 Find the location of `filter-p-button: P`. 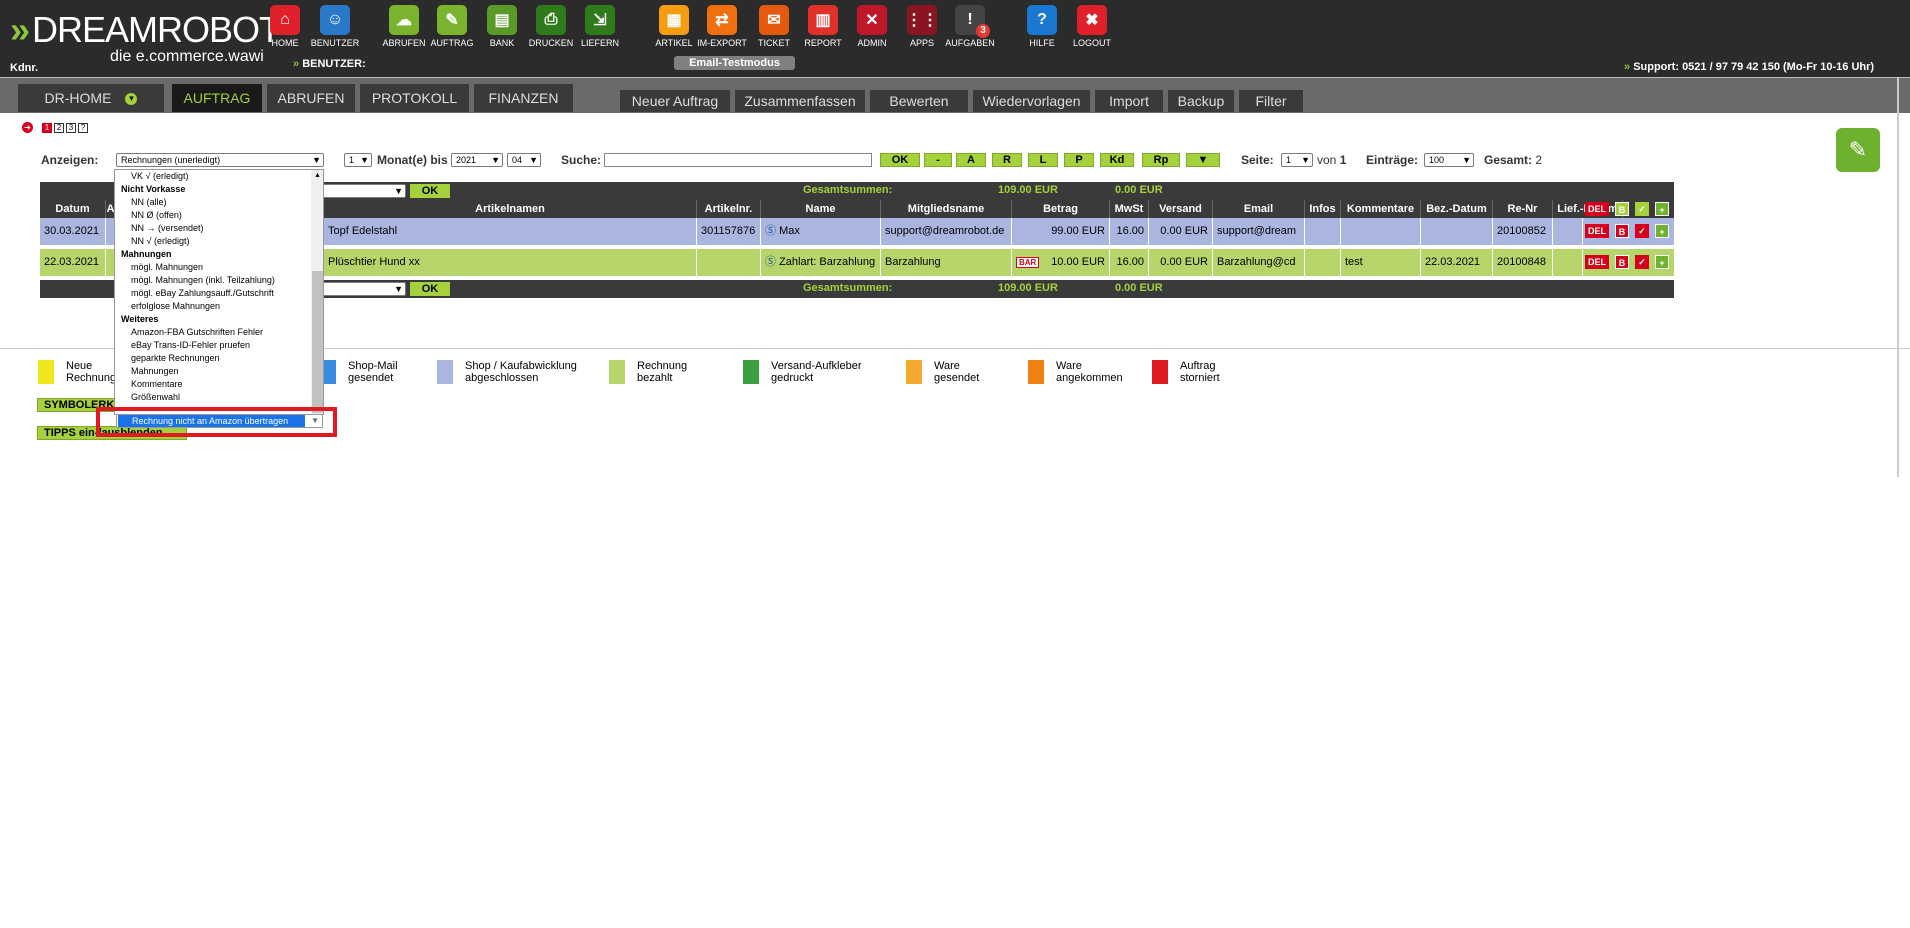

filter-p-button: P is located at coordinates (1079, 160).